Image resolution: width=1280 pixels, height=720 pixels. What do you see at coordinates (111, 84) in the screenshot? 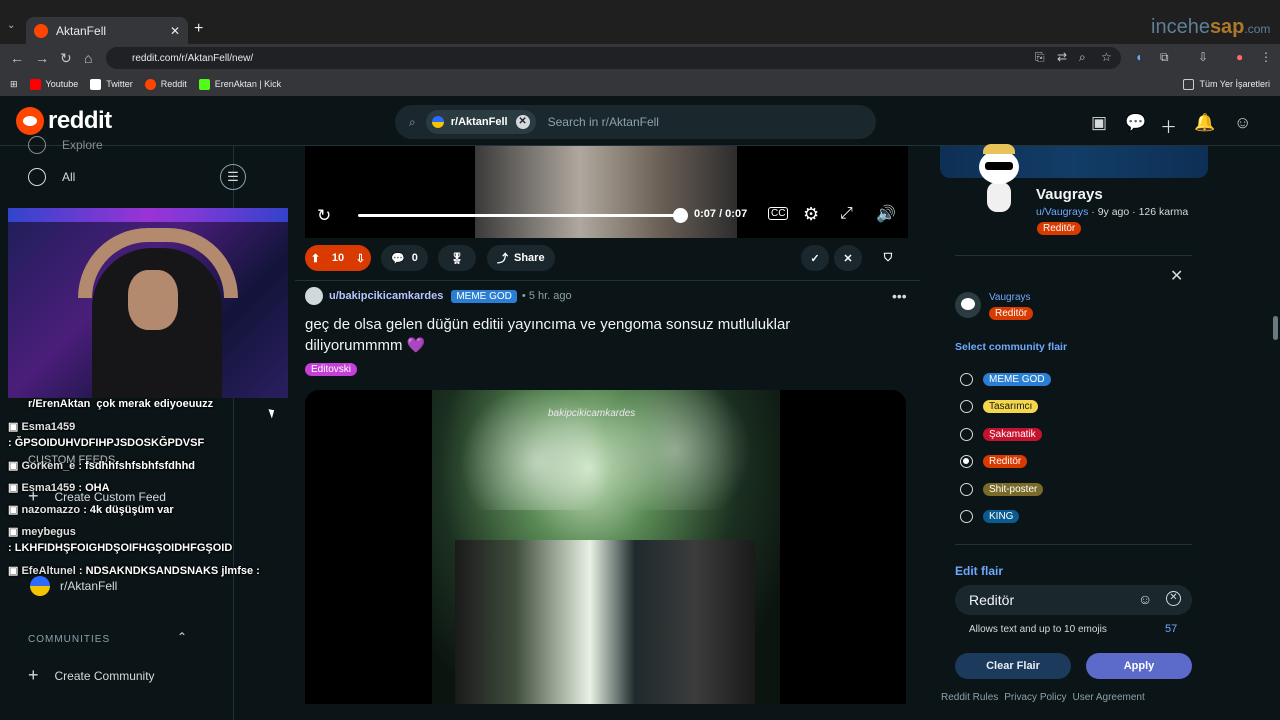
I see `bookmark-twitter: Twitter` at bounding box center [111, 84].